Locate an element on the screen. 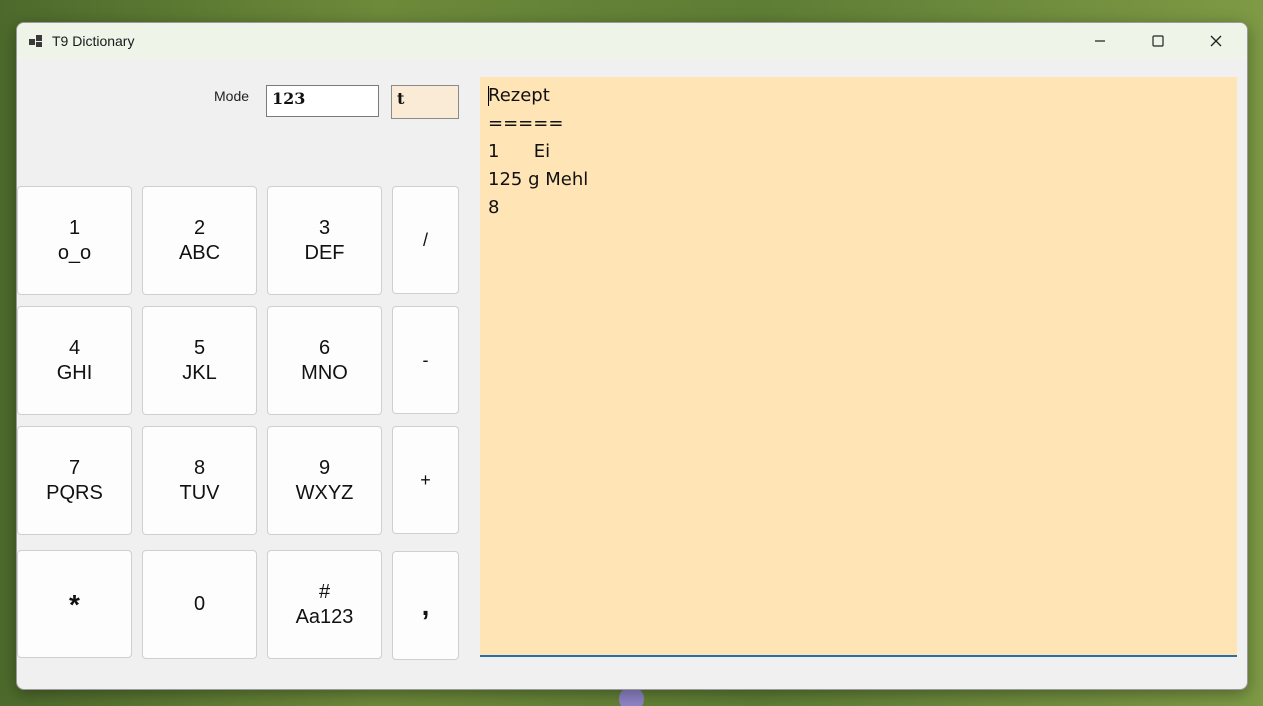 Image resolution: width=1263 pixels, height=706 pixels. close-icon is located at coordinates (1216, 41).